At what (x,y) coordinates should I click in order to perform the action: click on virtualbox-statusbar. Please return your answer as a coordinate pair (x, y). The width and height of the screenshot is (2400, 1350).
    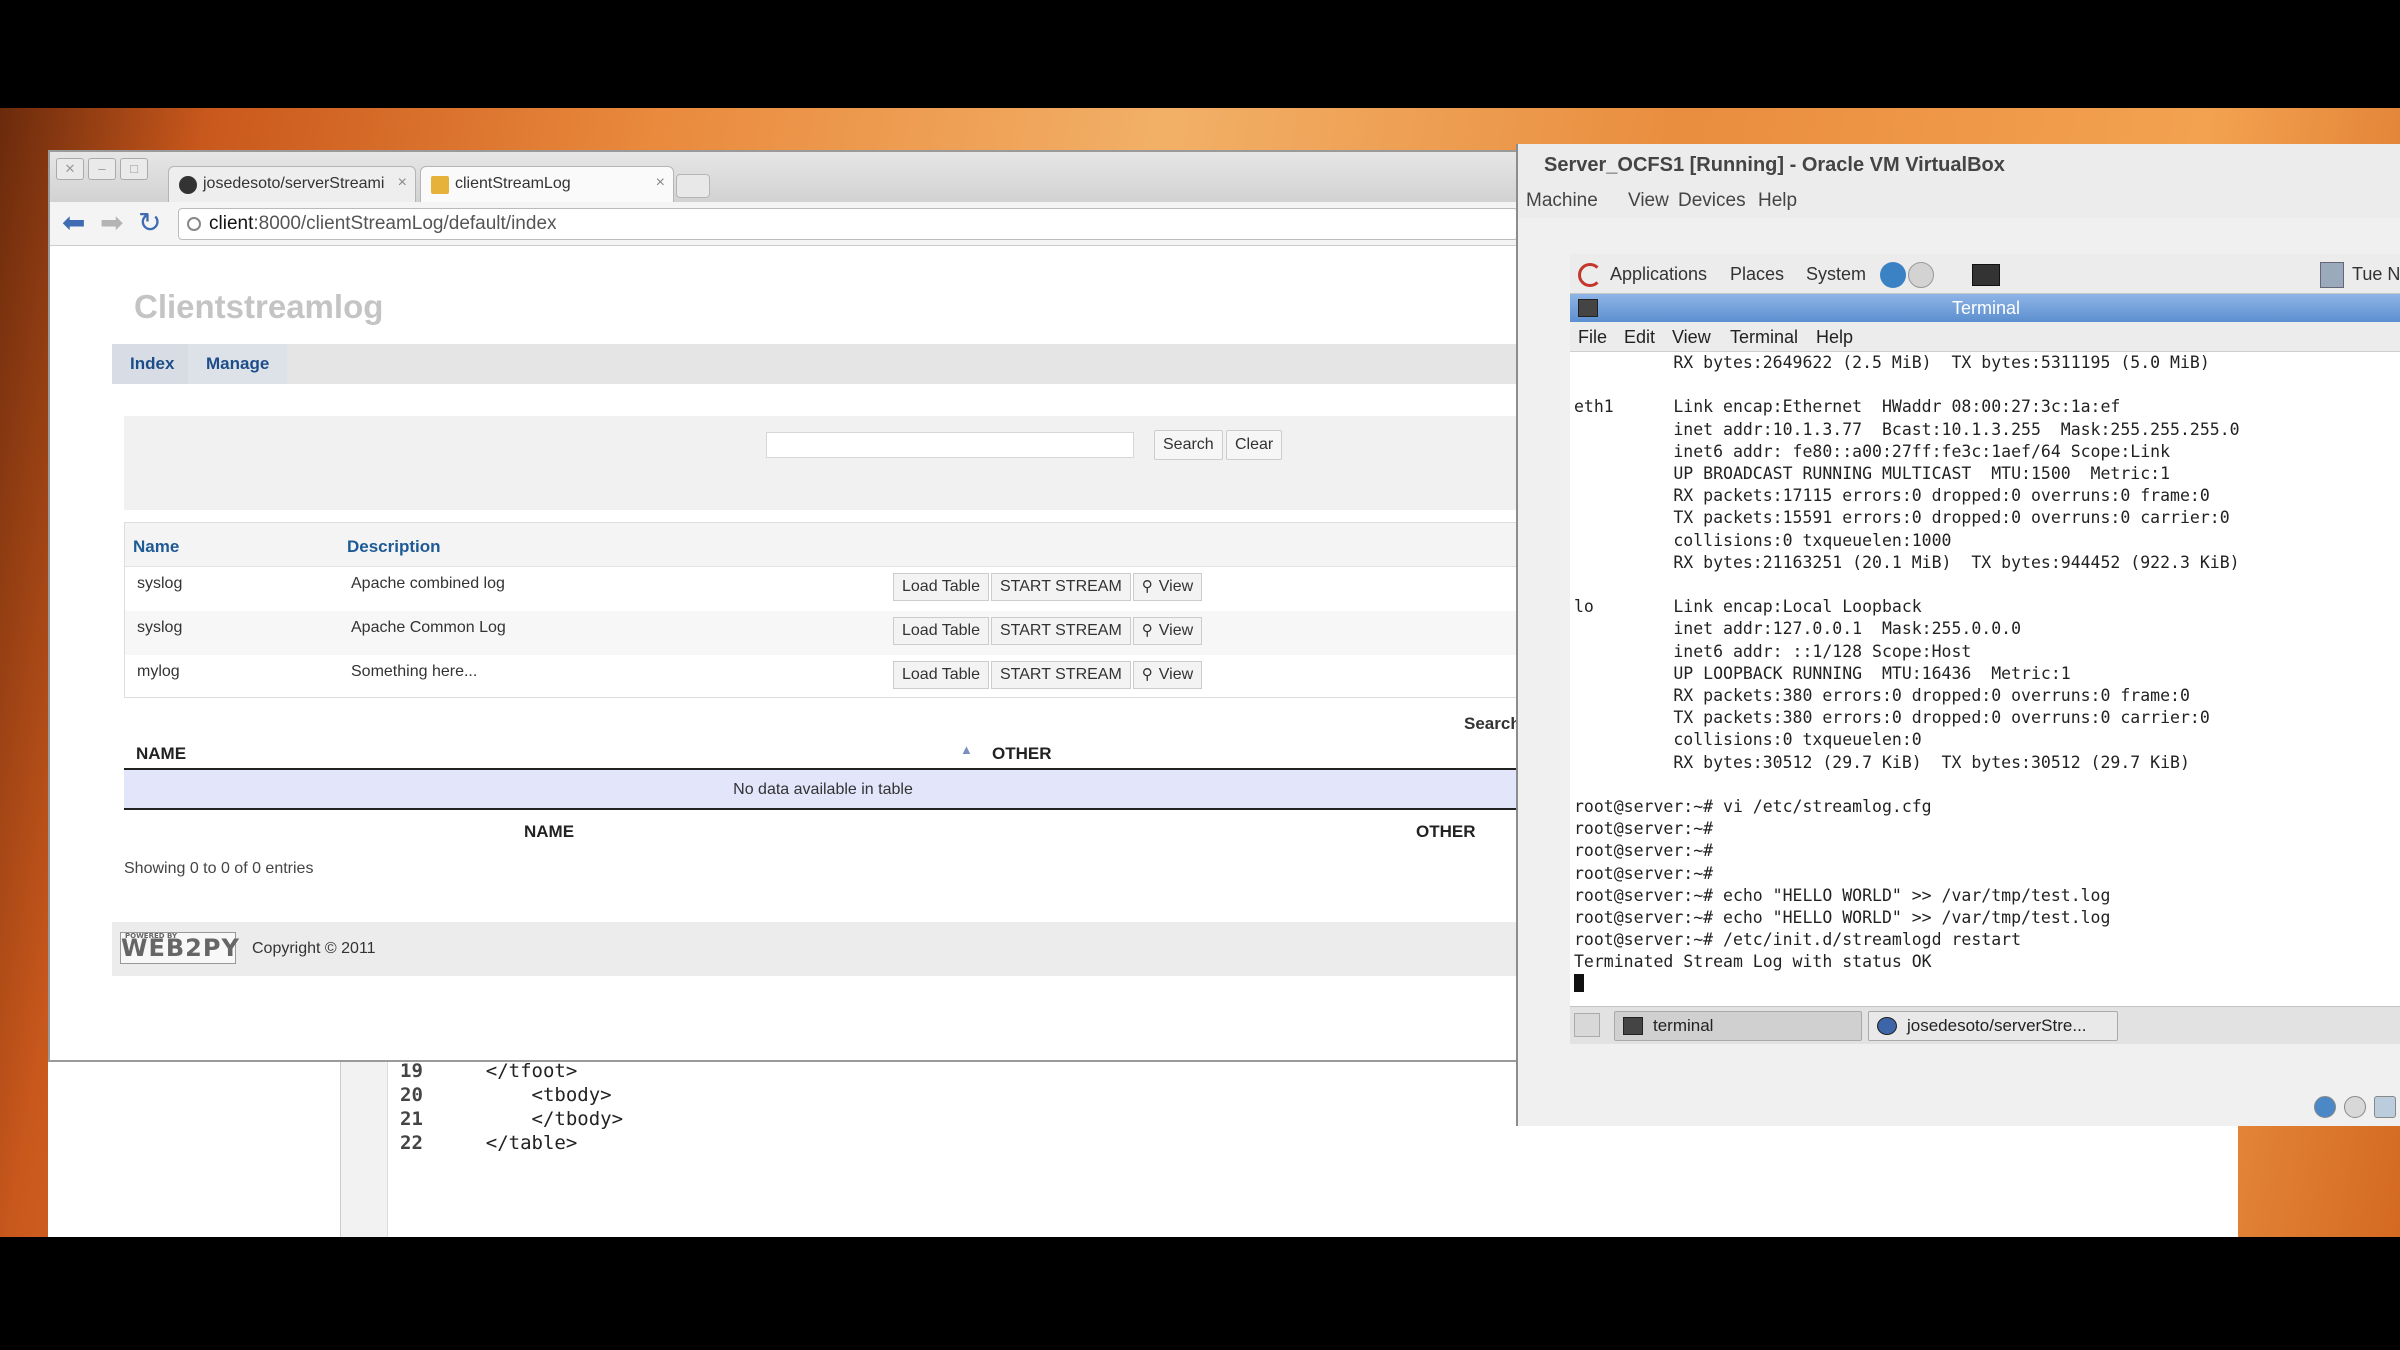
    Looking at the image, I should click on (2355, 1107).